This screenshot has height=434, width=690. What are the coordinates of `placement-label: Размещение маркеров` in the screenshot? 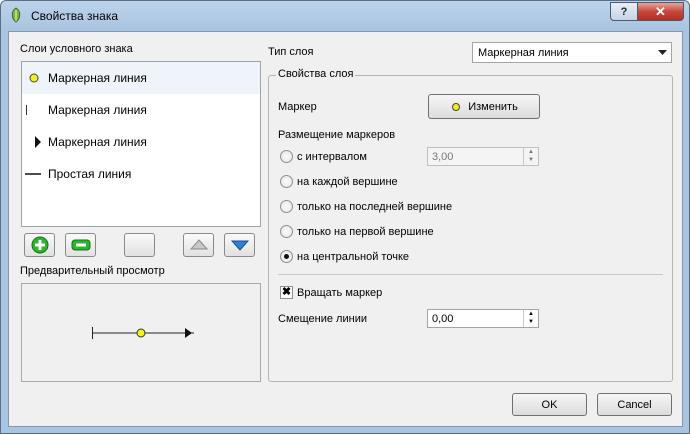 It's located at (337, 135).